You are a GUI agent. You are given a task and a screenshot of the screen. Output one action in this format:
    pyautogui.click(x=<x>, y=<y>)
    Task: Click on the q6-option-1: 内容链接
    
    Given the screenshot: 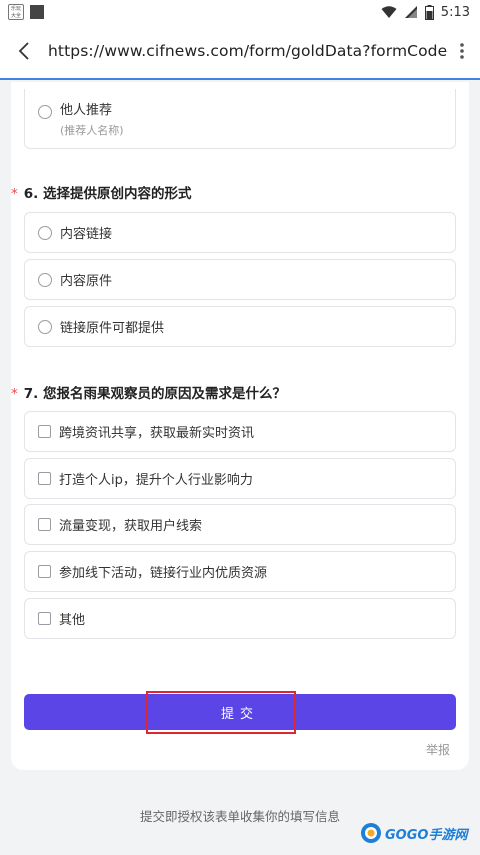 What is the action you would take?
    pyautogui.click(x=240, y=232)
    